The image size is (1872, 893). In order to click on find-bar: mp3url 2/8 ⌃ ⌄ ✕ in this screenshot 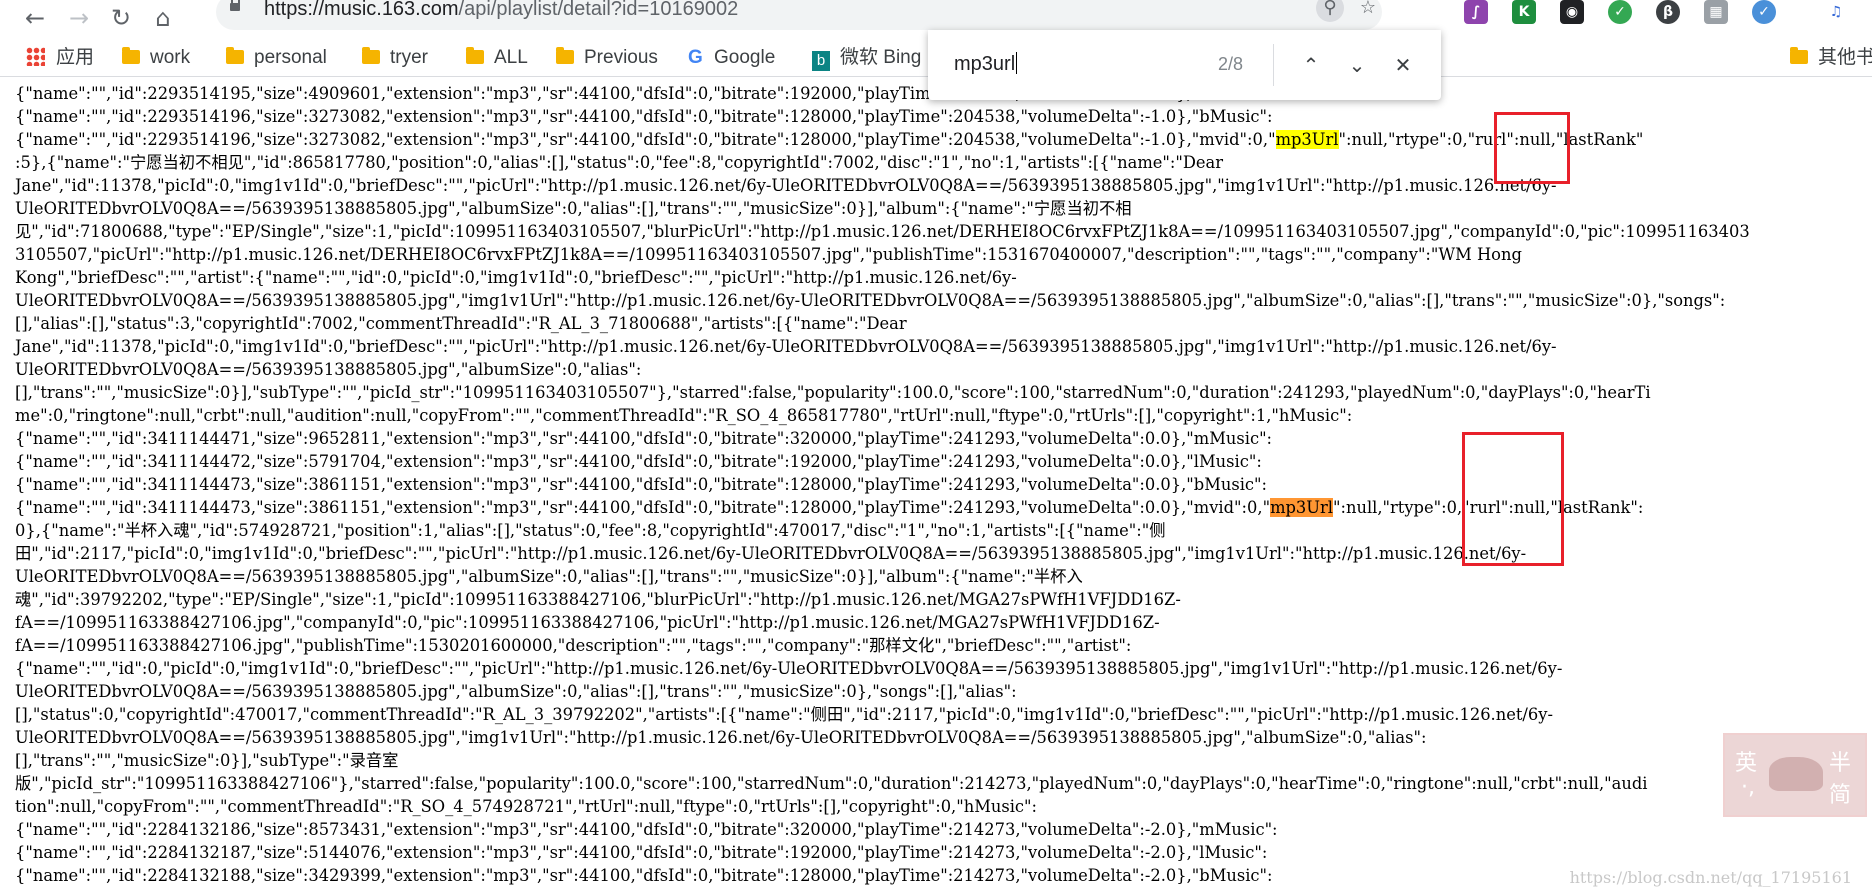, I will do `click(1184, 65)`.